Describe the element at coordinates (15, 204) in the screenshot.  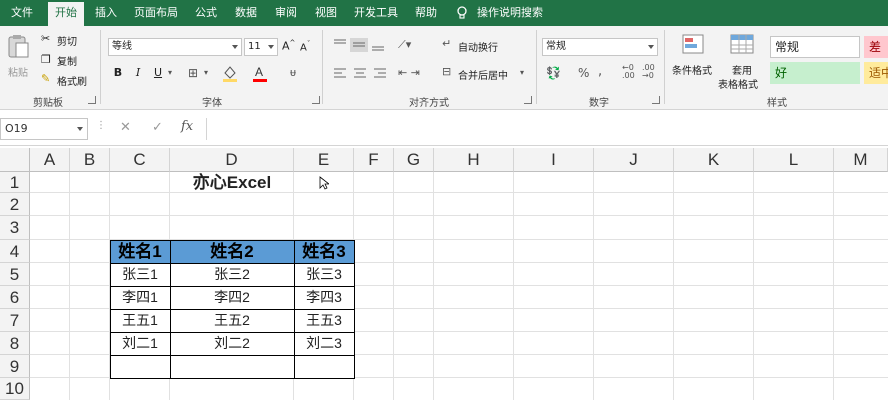
I see `row-header-2: 2` at that location.